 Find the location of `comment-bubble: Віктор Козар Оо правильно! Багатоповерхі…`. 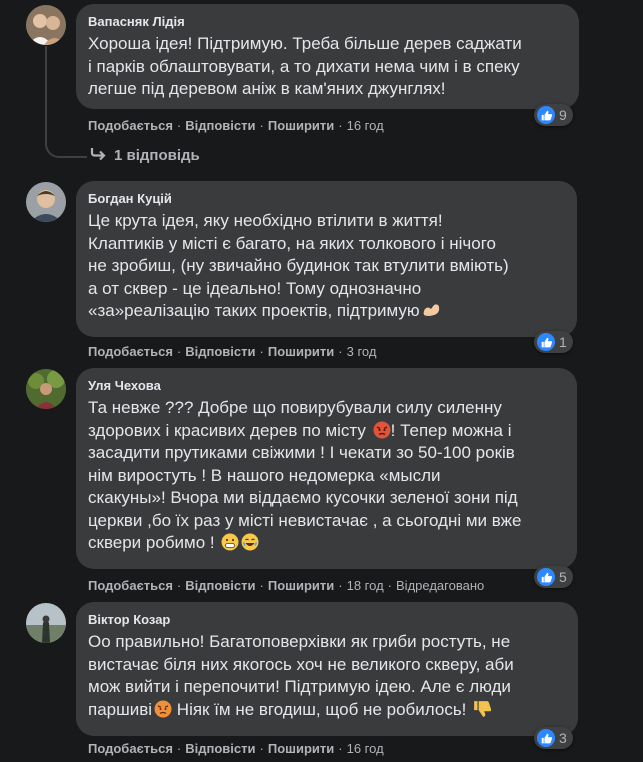

comment-bubble: Віктор Козар Оо правильно! Багатоповерхі… is located at coordinates (327, 669).